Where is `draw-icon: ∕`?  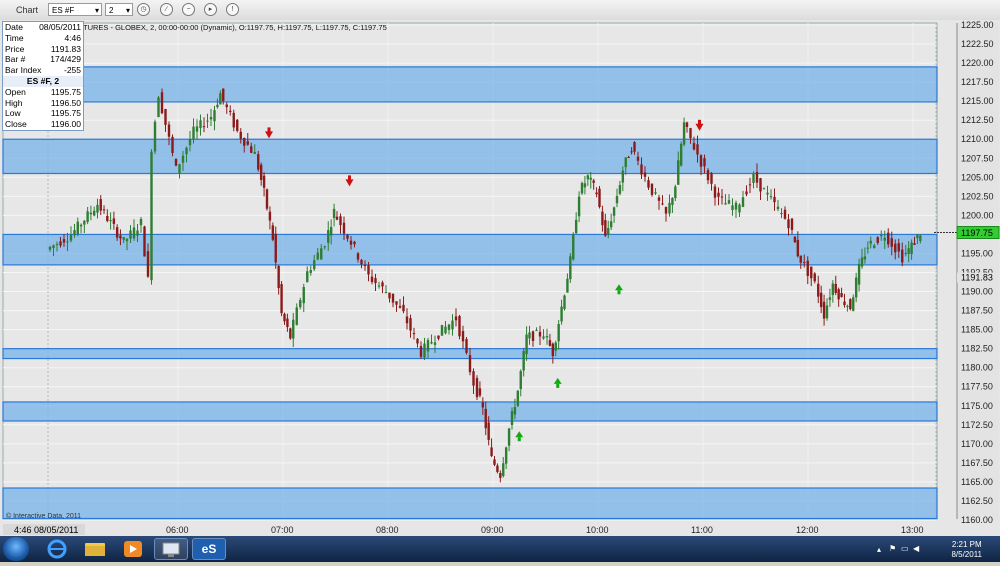
draw-icon: ∕ is located at coordinates (166, 9).